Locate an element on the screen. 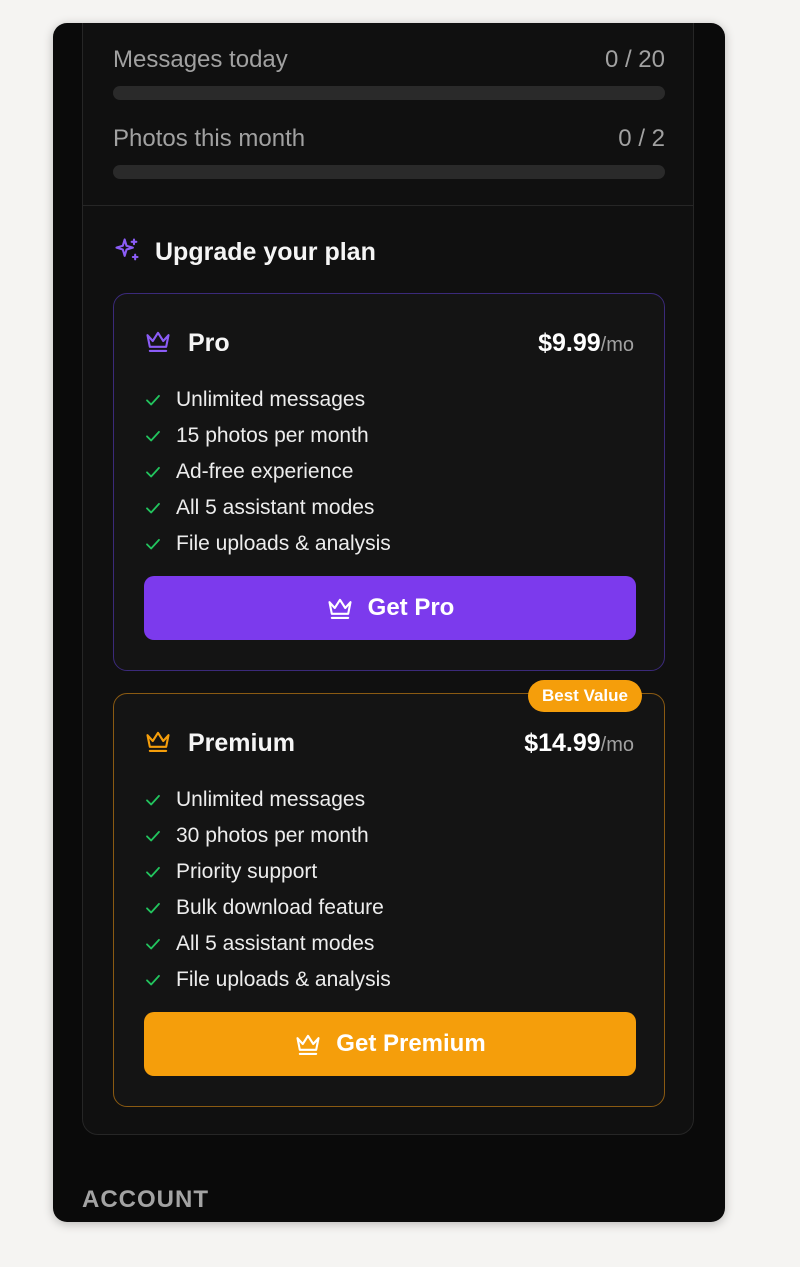 The image size is (800, 1267). upgrade-title: Upgrade your plan is located at coordinates (265, 252).